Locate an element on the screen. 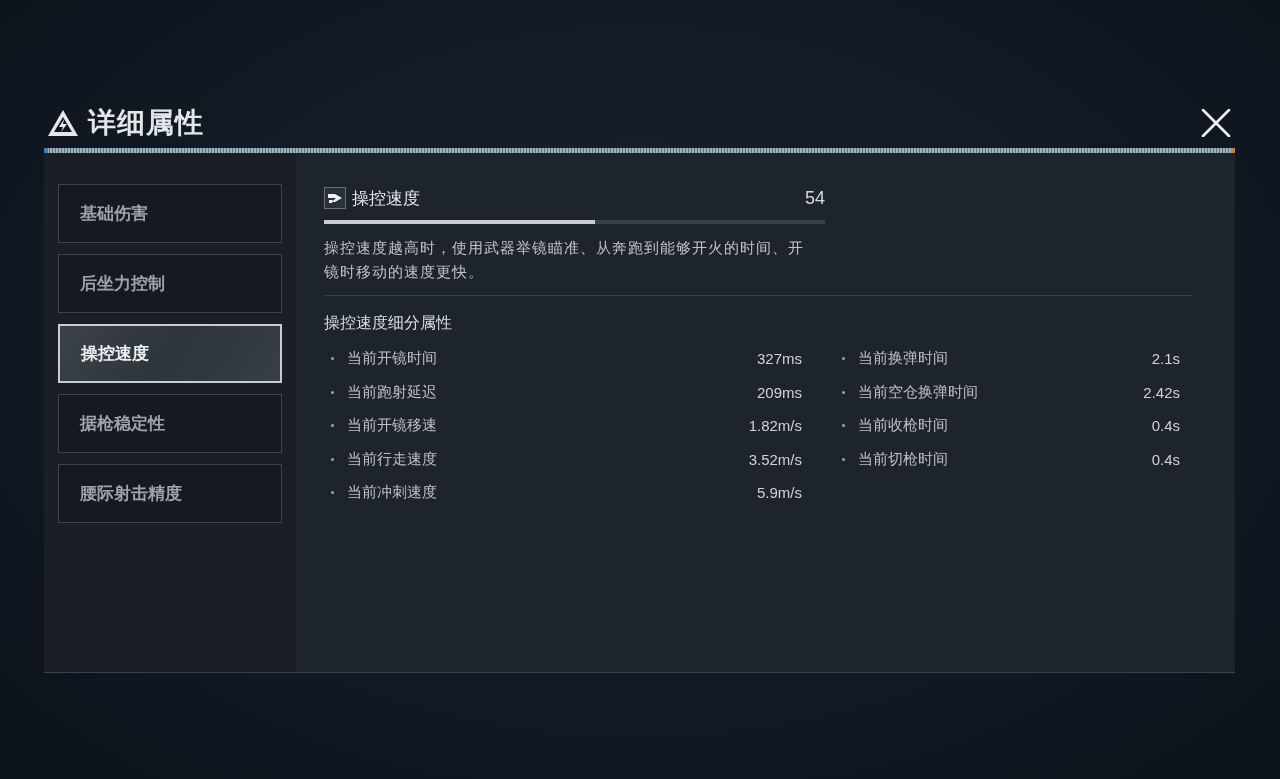  close-button is located at coordinates (1216, 123).